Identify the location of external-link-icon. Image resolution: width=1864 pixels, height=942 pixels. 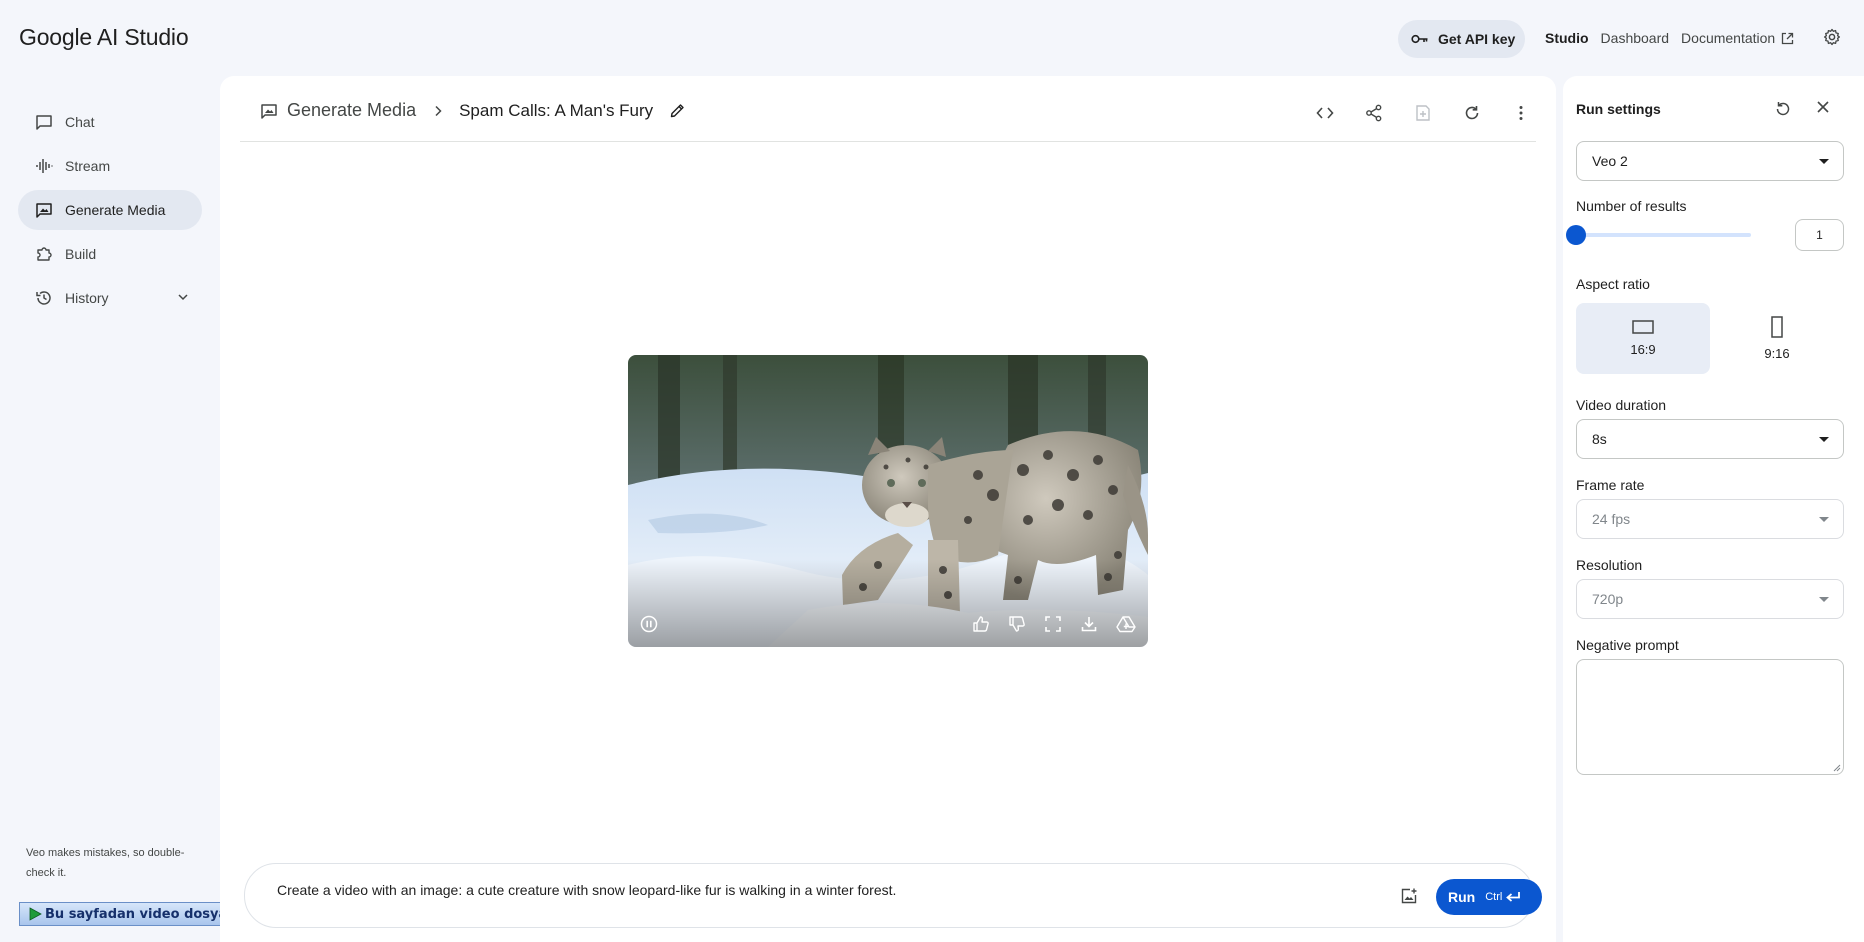
(1787, 38).